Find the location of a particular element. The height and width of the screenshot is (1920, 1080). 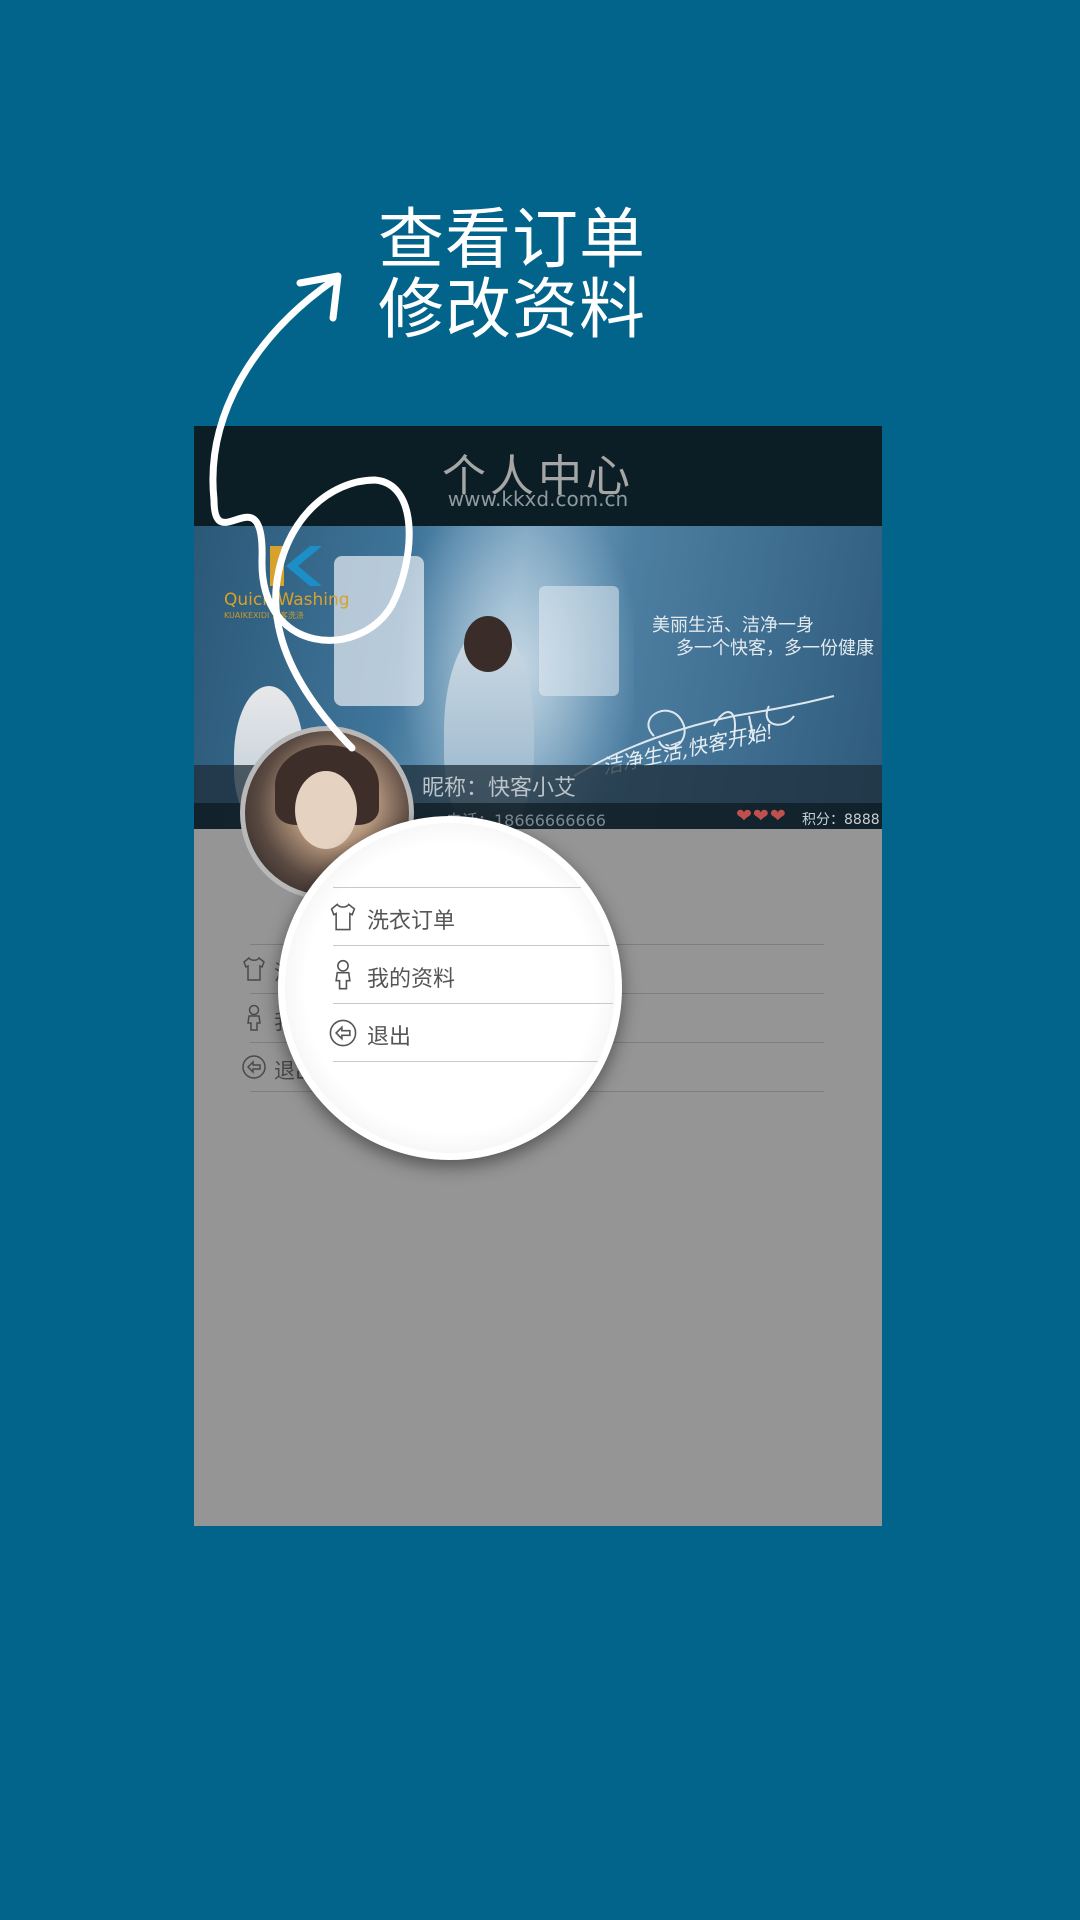

promo-line-2: 修改资料 is located at coordinates (512, 309).